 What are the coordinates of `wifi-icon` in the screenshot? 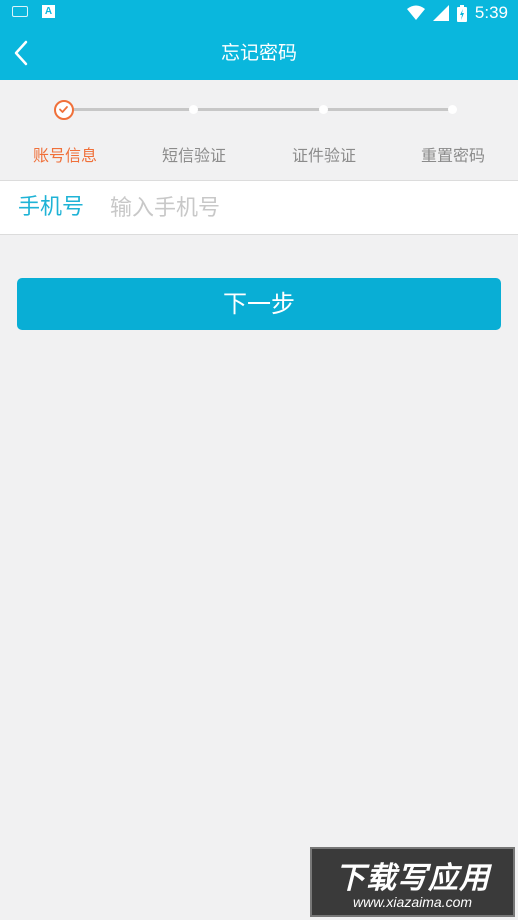 It's located at (415, 12).